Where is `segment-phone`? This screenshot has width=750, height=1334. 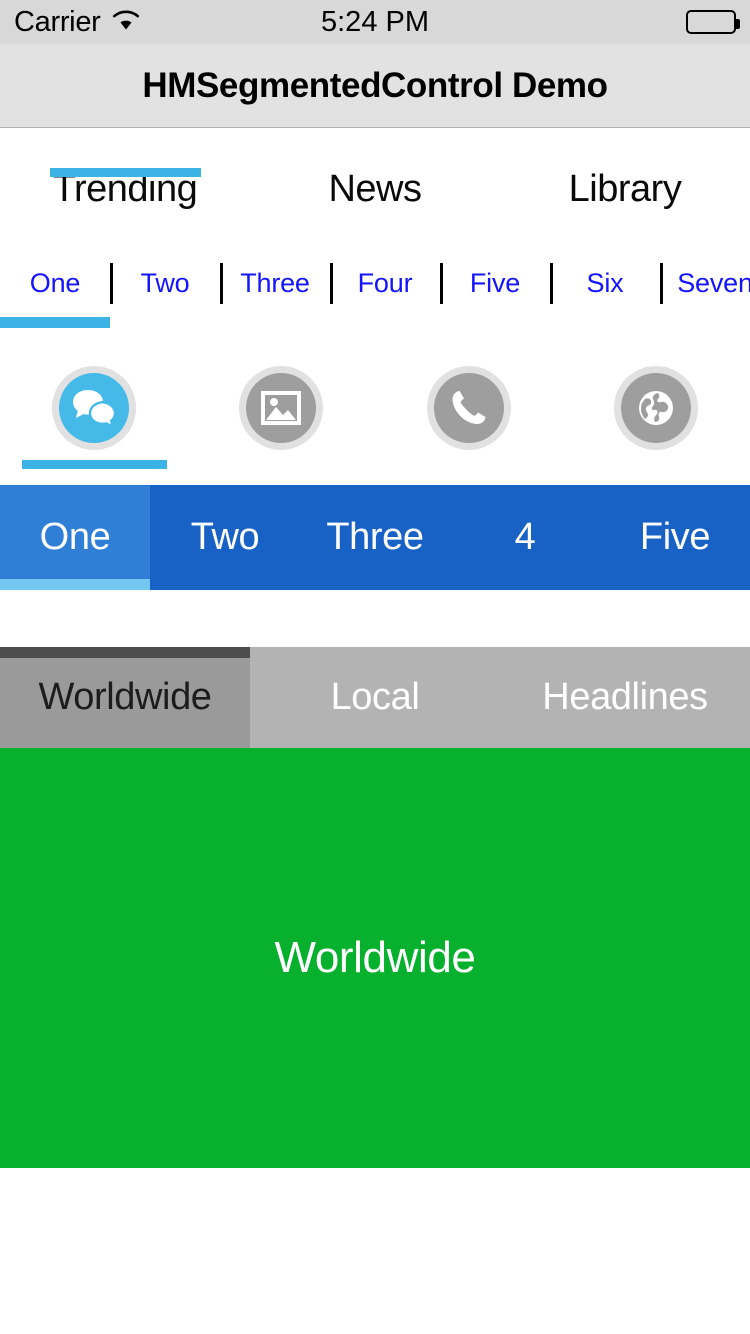
segment-phone is located at coordinates (469, 414).